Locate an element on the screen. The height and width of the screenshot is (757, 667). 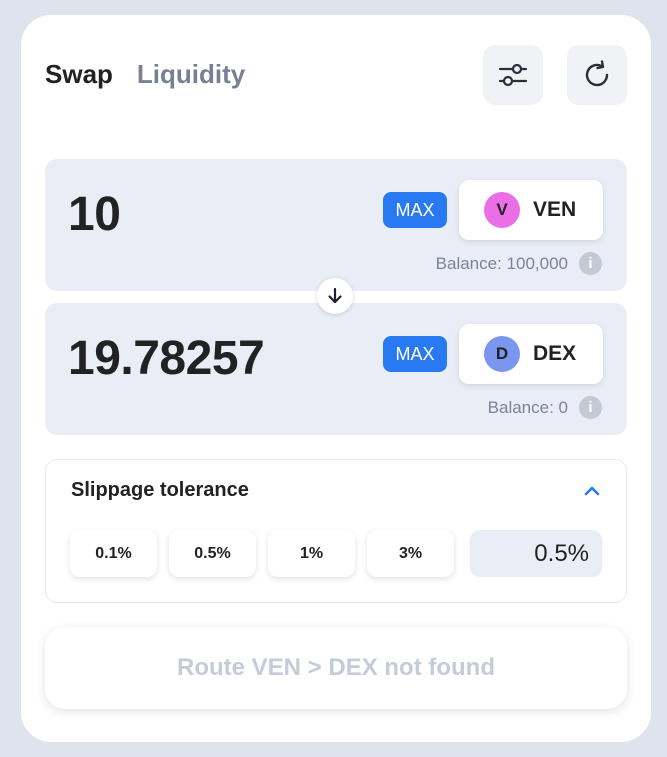
to-token-selector: D DEX is located at coordinates (531, 354).